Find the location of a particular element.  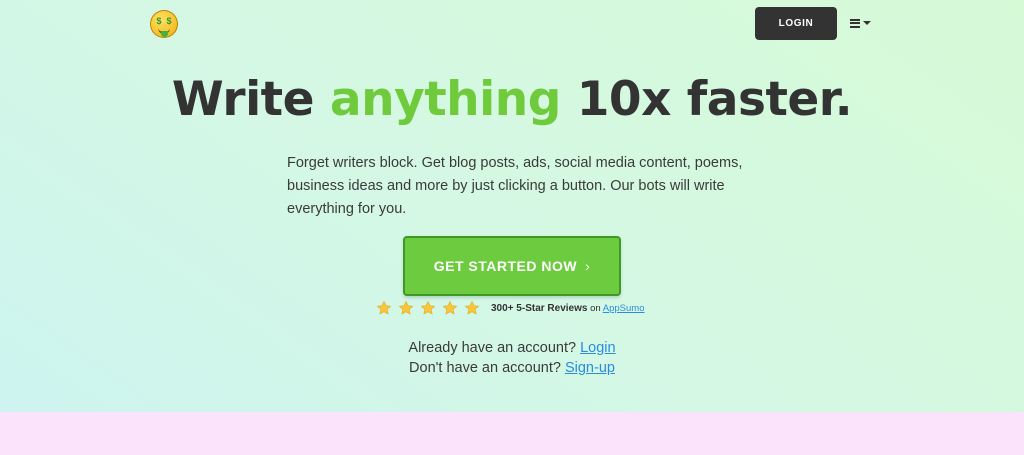

headline-accent: anything is located at coordinates (445, 99).